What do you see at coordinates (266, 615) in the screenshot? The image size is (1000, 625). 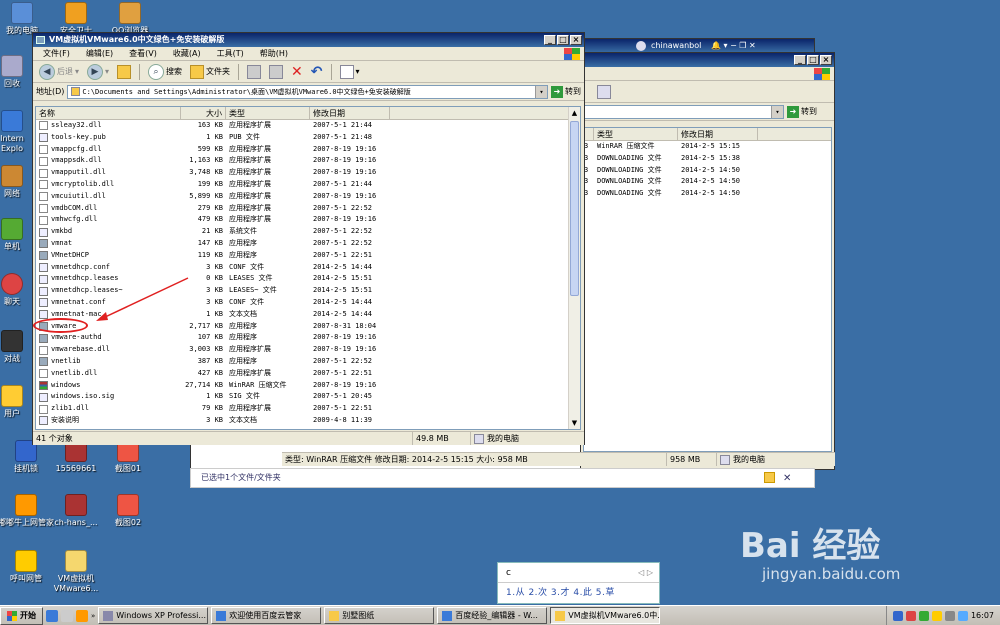 I see `task-baidu-cloud: 欢迎使用百度云管家` at bounding box center [266, 615].